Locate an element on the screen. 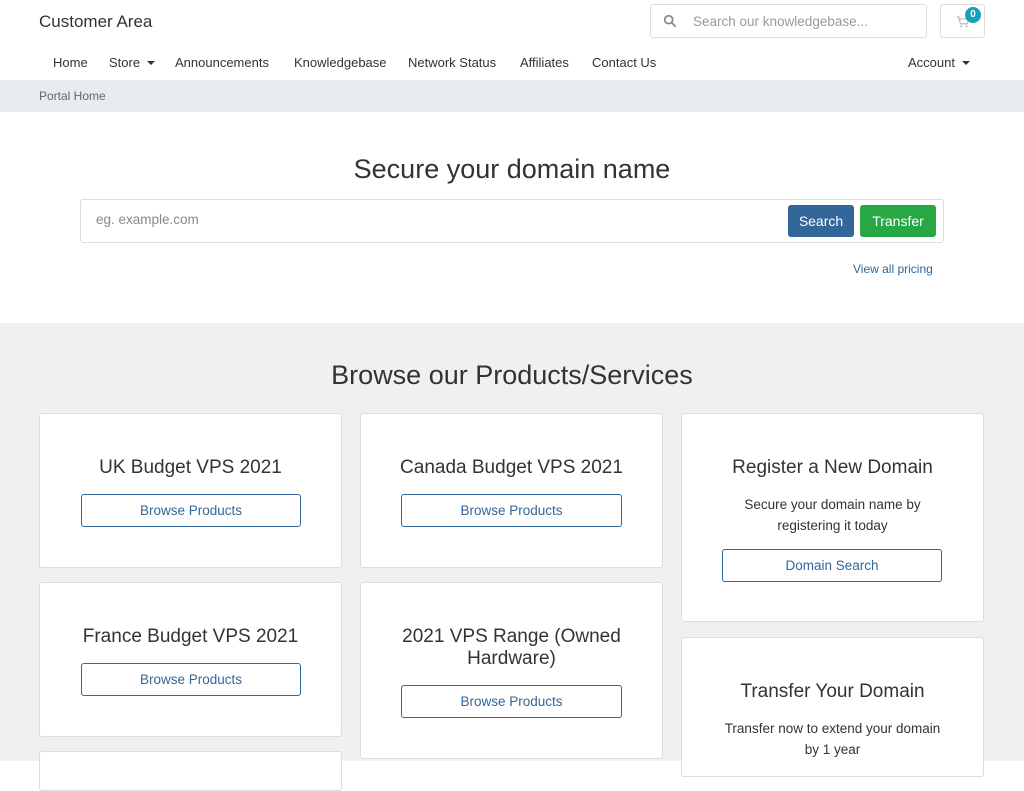 Image resolution: width=1024 pixels, height=791 pixels. cart-count-badge: 0 is located at coordinates (973, 15).